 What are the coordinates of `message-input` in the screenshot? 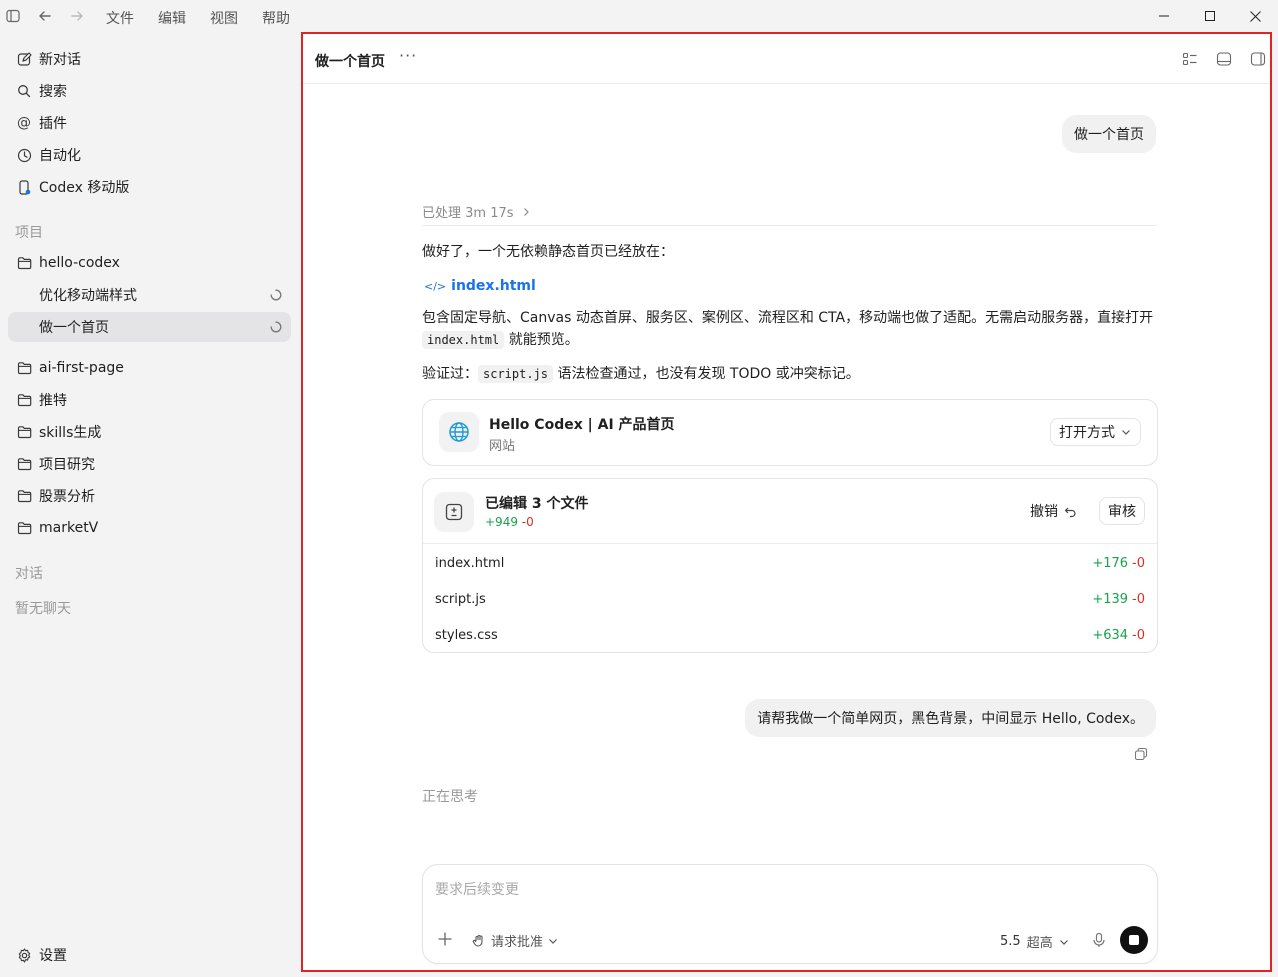 It's located at (785, 891).